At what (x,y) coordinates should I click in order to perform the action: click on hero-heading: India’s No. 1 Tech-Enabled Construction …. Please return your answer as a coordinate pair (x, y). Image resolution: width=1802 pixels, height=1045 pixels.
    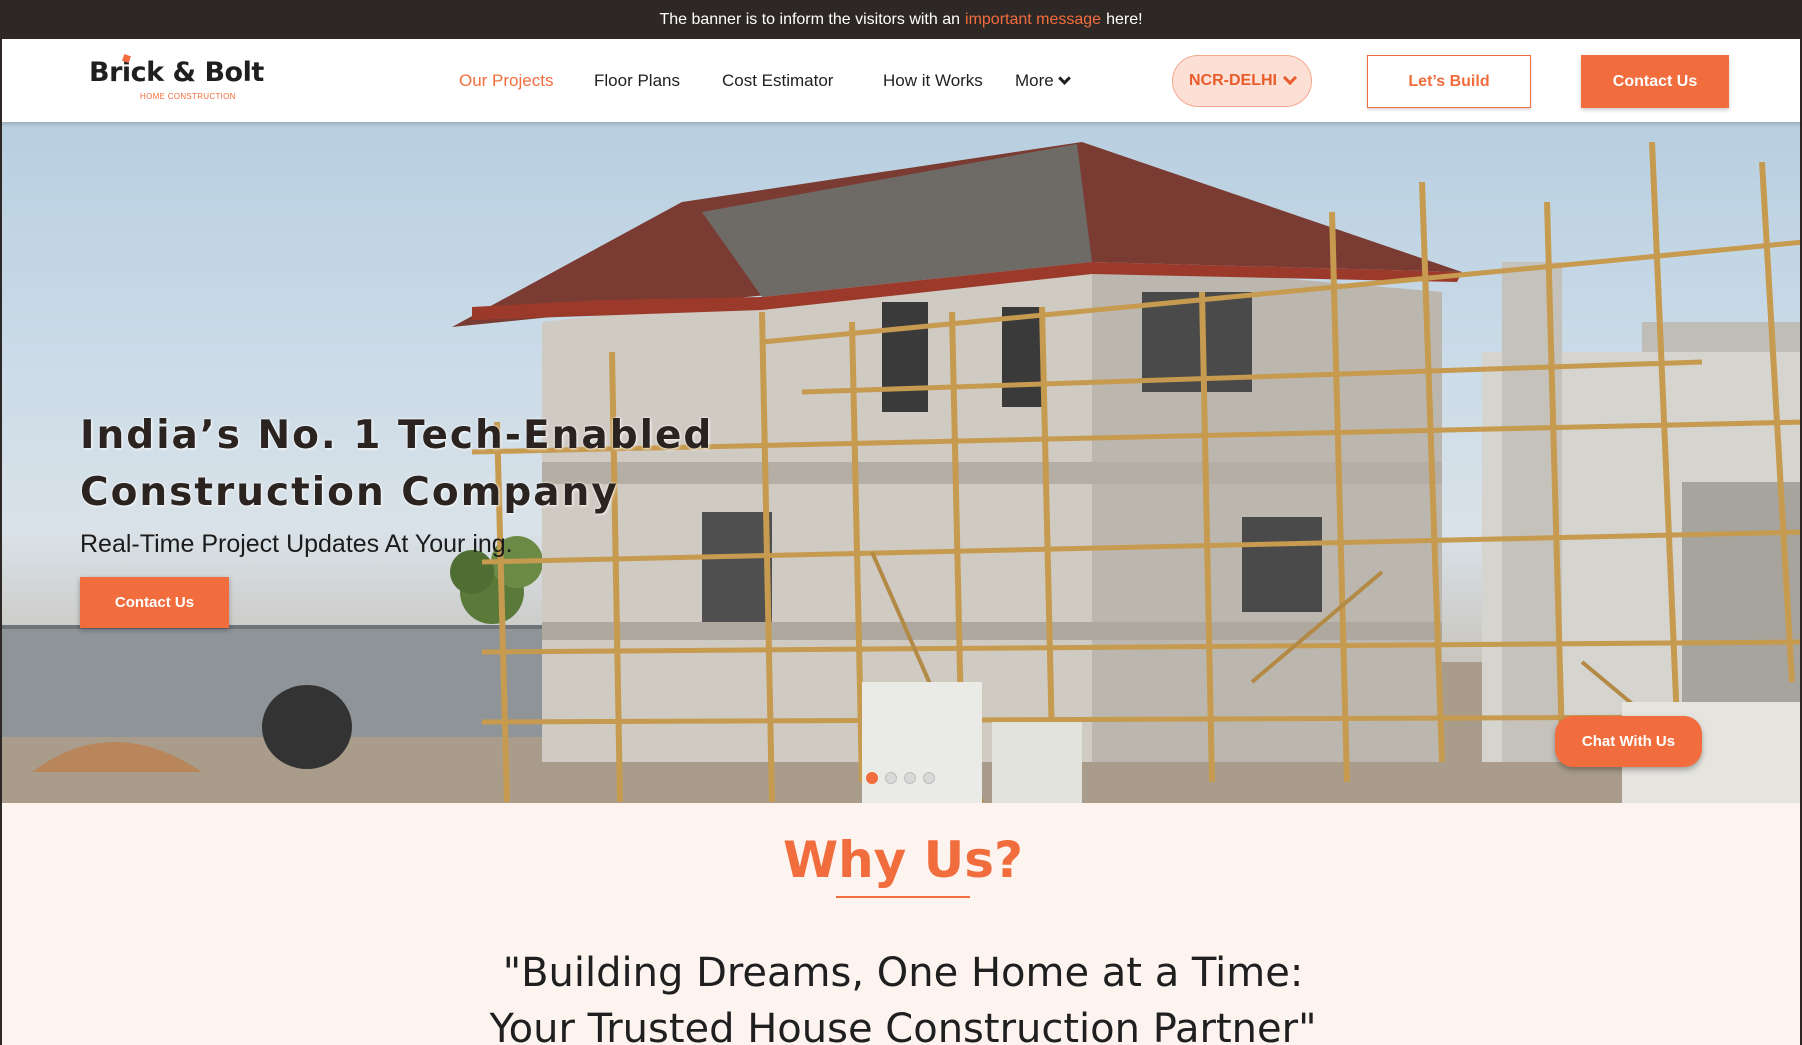
    Looking at the image, I should click on (430, 464).